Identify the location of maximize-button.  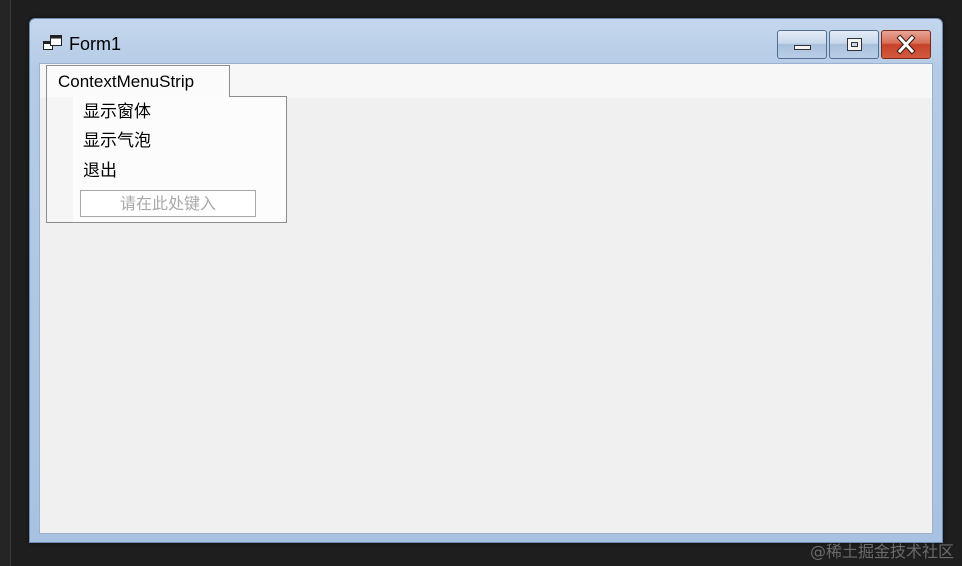
(854, 44).